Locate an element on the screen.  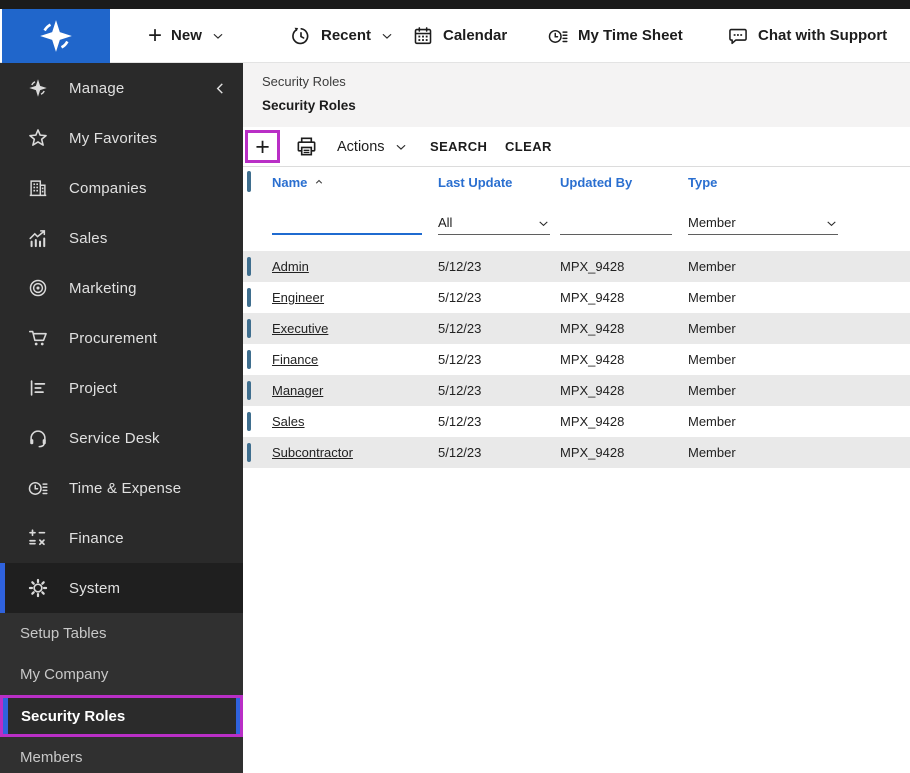
add-security-role-button: + is located at coordinates (262, 146).